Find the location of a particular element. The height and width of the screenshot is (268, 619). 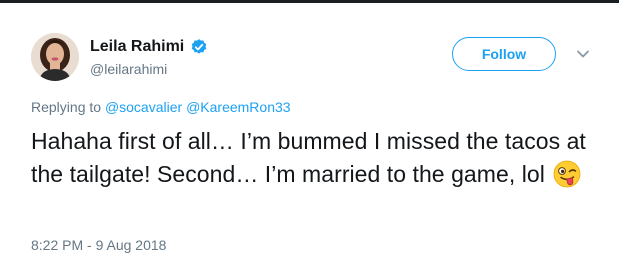

reply-prefix: Replying to is located at coordinates (66, 107).